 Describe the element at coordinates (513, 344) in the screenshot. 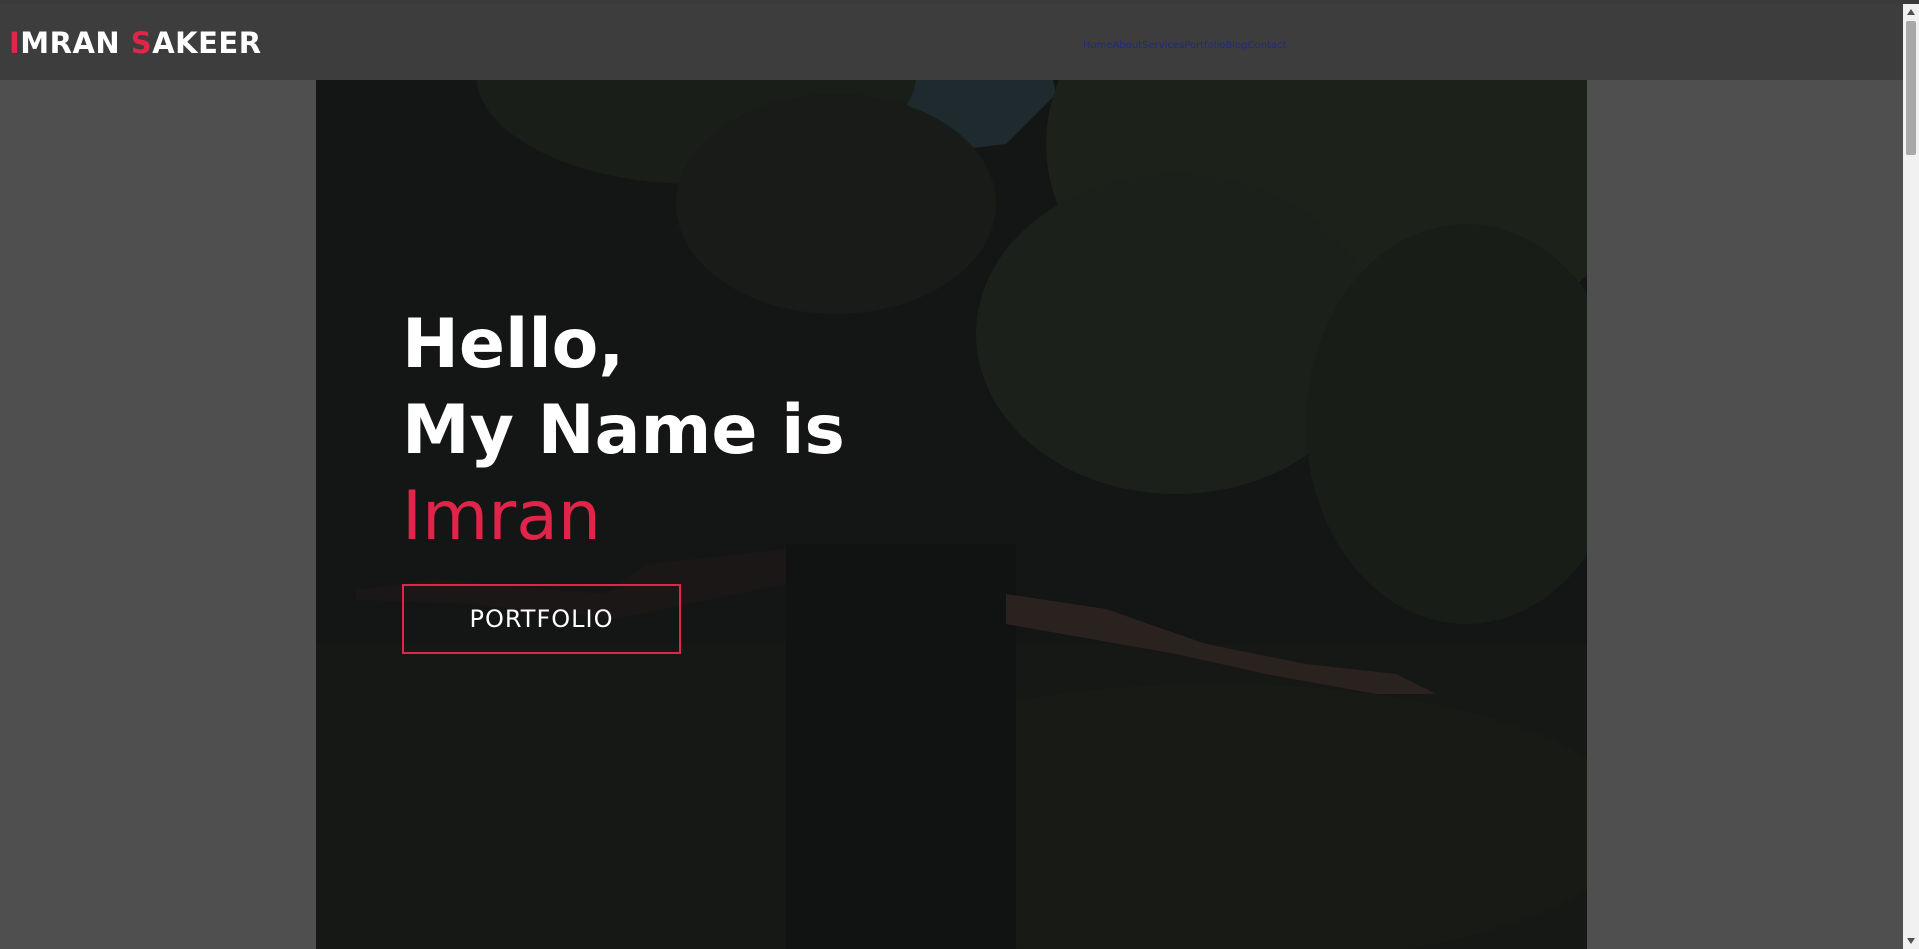

I see `hero-greeting: Hello,` at that location.